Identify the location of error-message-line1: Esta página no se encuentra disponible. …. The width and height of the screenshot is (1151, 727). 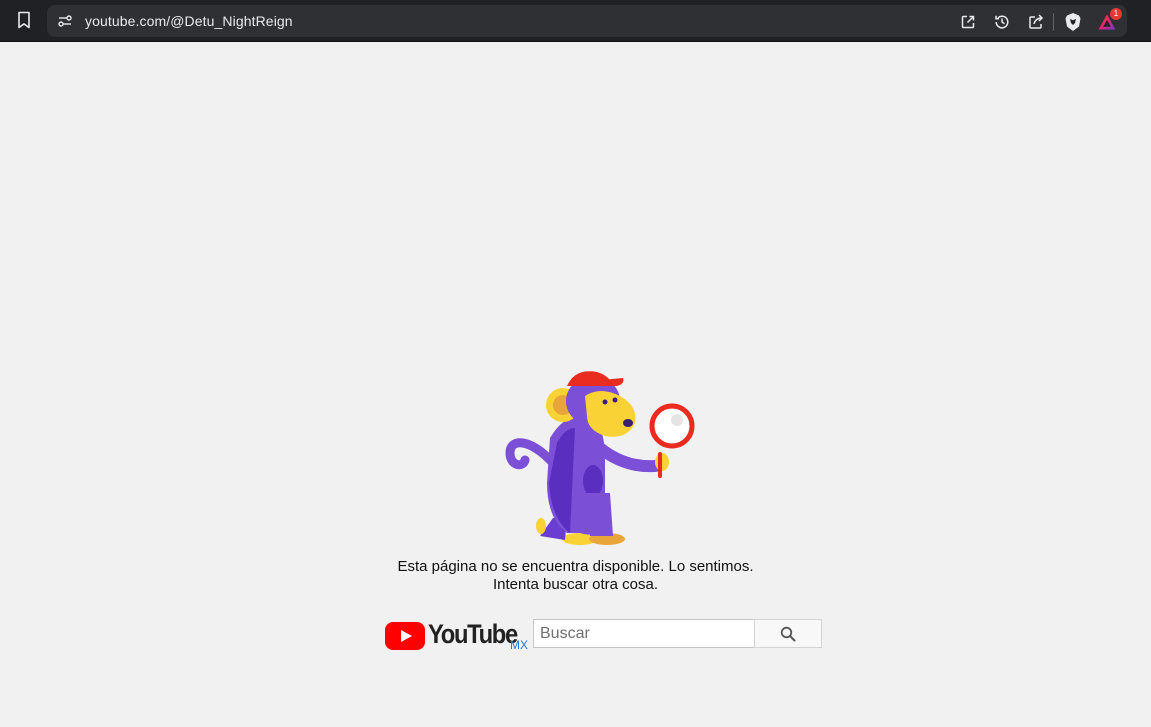
(575, 566).